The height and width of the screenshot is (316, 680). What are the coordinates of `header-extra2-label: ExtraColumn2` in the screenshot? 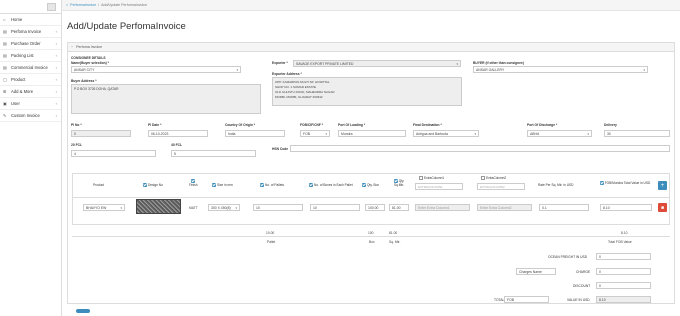 It's located at (496, 178).